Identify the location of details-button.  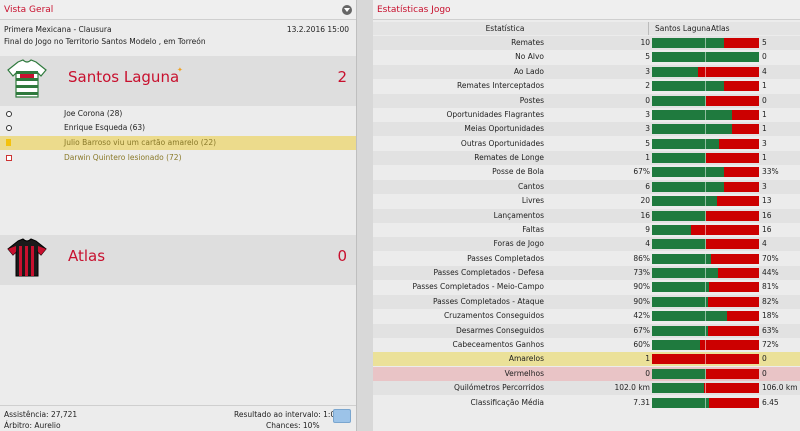
(342, 416).